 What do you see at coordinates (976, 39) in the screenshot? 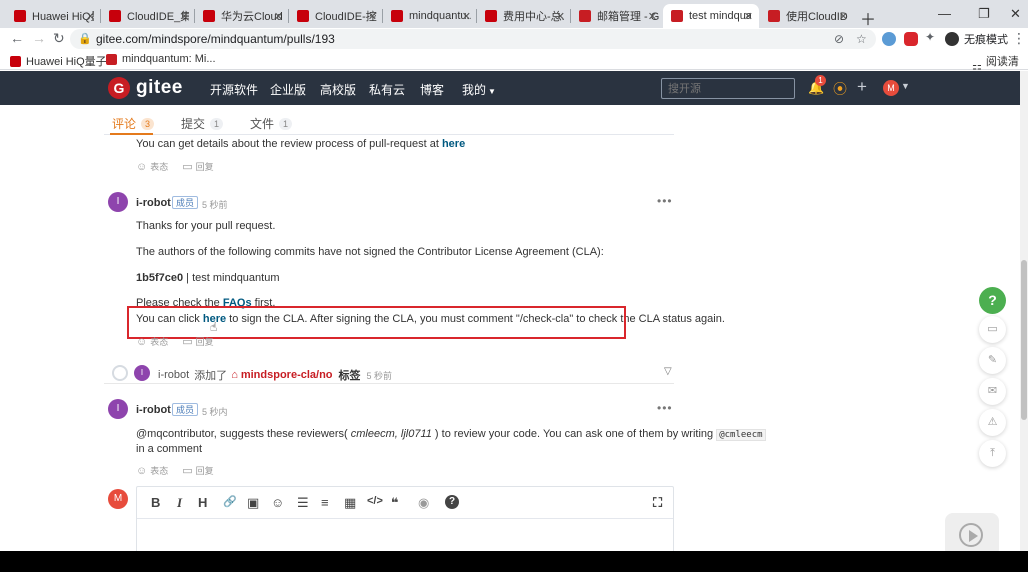
I see `incognito-indicator: 无痕模式` at bounding box center [976, 39].